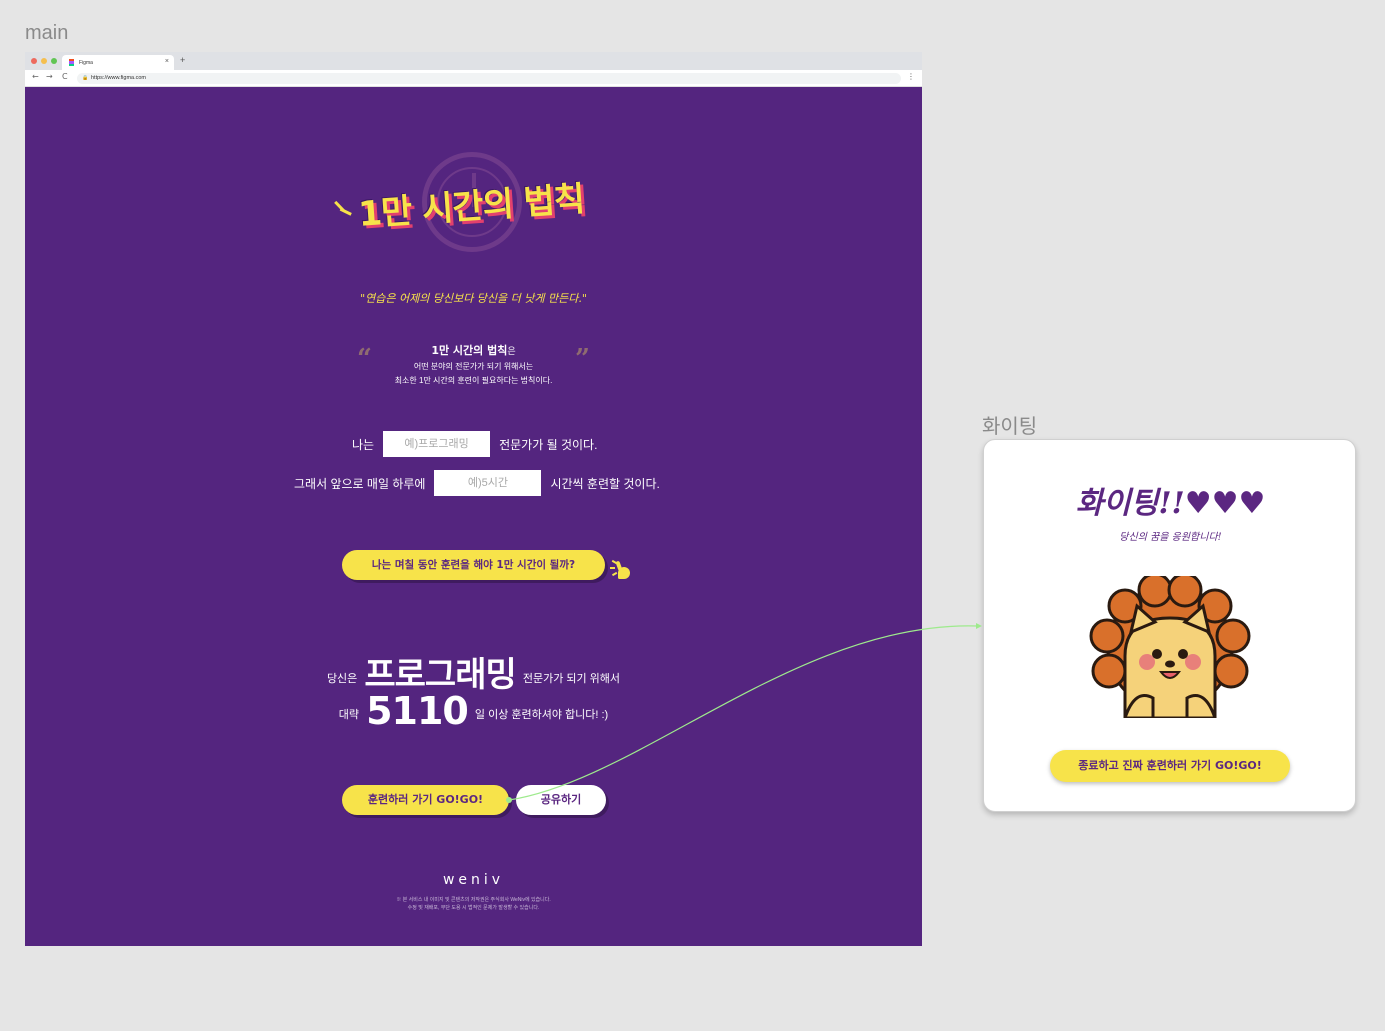 The width and height of the screenshot is (1385, 1031). What do you see at coordinates (71, 62) in the screenshot?
I see `figma-icon` at bounding box center [71, 62].